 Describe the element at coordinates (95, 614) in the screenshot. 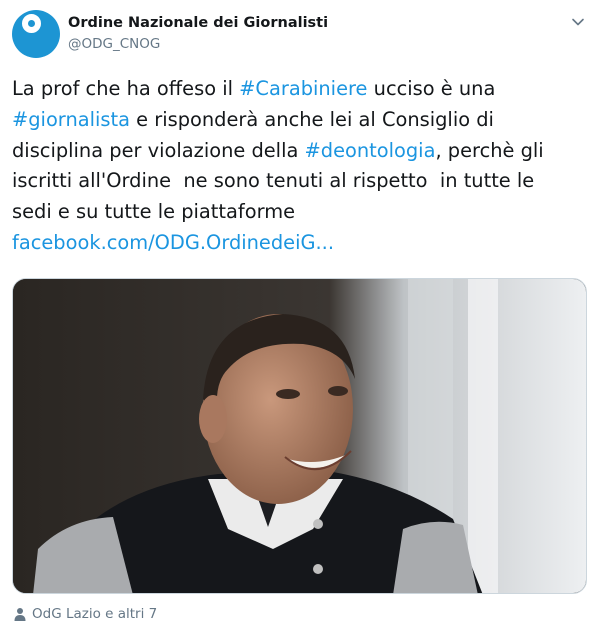

I see `social-context-text: OdG Lazio e altri 7` at that location.